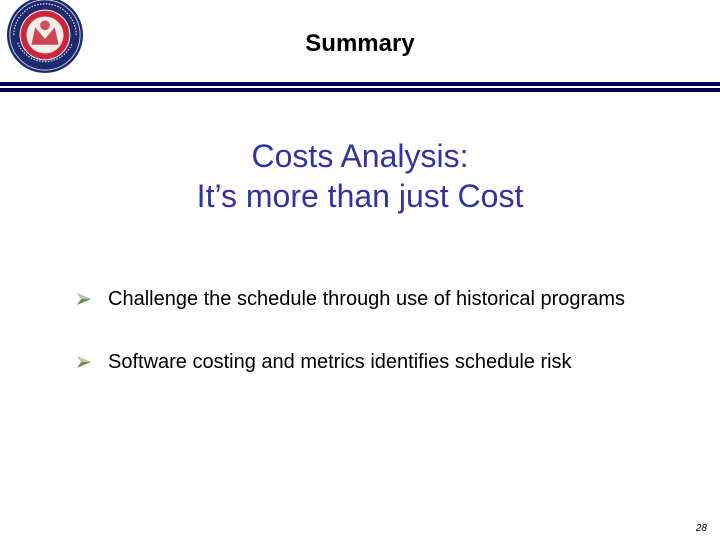 This screenshot has height=540, width=720. What do you see at coordinates (360, 196) in the screenshot?
I see `subtitle-line-2: It’s more than just Cost` at bounding box center [360, 196].